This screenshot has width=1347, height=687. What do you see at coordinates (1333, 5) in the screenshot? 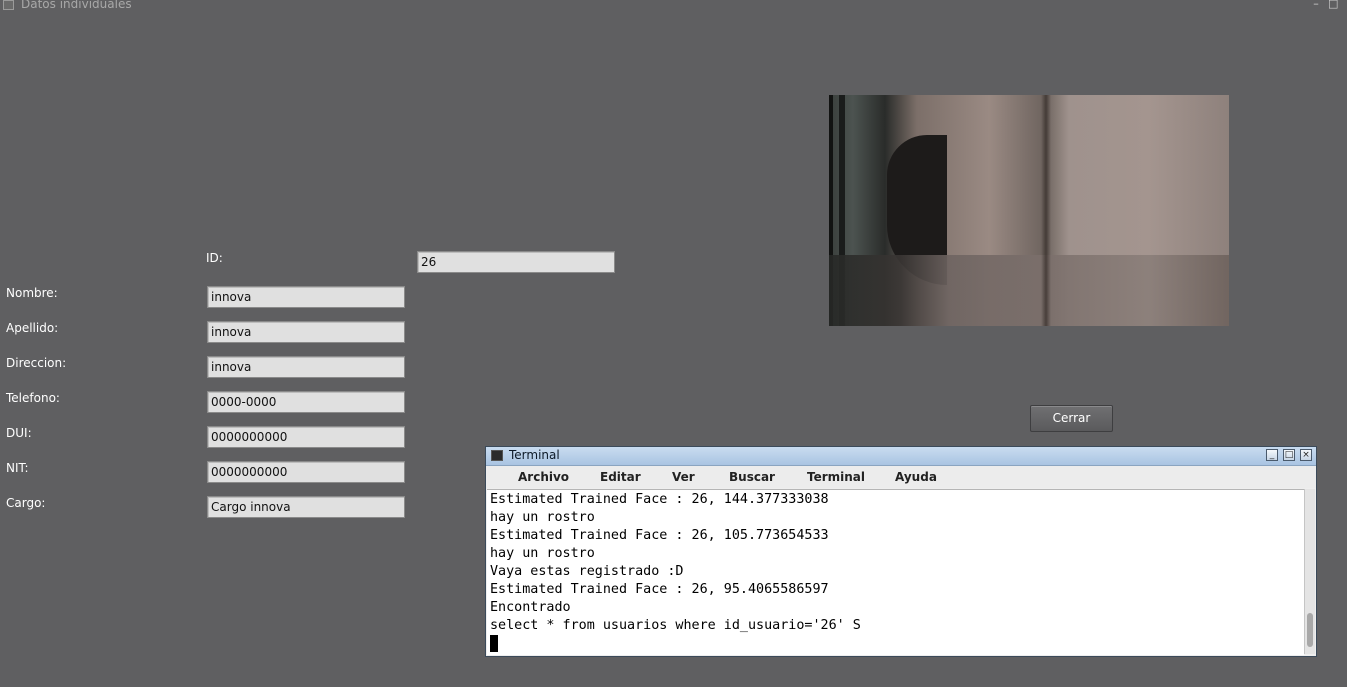
I see `maximize-button: □` at bounding box center [1333, 5].